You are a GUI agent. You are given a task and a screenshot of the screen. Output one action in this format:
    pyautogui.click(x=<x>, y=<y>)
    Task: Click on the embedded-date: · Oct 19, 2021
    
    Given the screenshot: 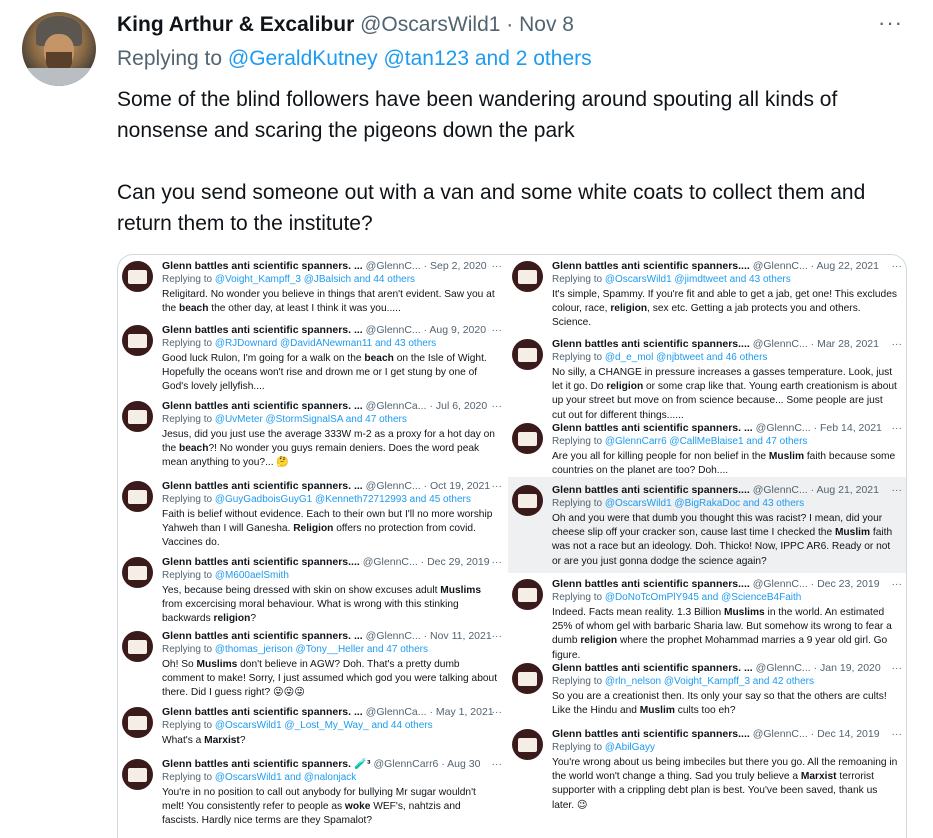 What is the action you would take?
    pyautogui.click(x=457, y=486)
    